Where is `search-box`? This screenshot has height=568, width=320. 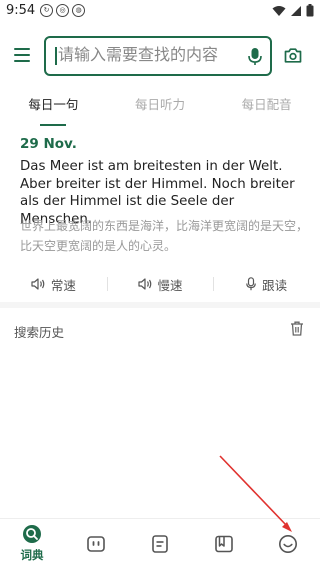 search-box is located at coordinates (158, 56).